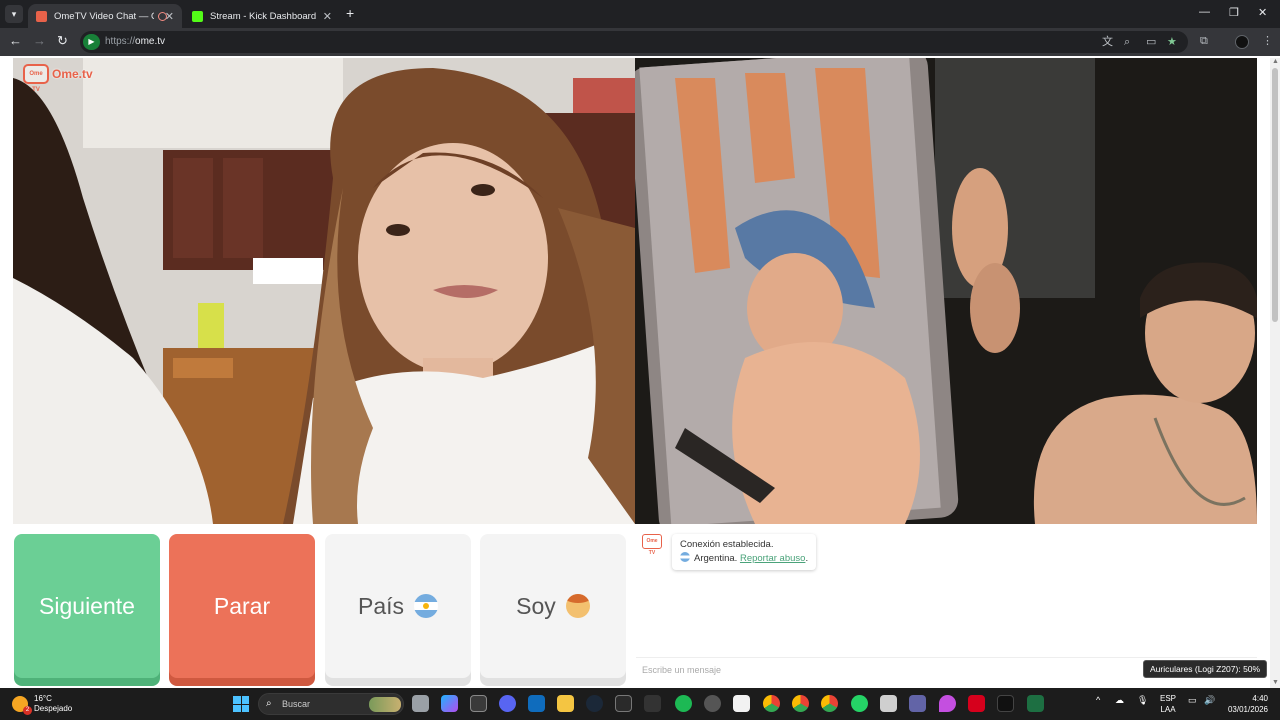 The width and height of the screenshot is (1280, 720). What do you see at coordinates (269, 703) in the screenshot?
I see `search-icon: ⌕` at bounding box center [269, 703].